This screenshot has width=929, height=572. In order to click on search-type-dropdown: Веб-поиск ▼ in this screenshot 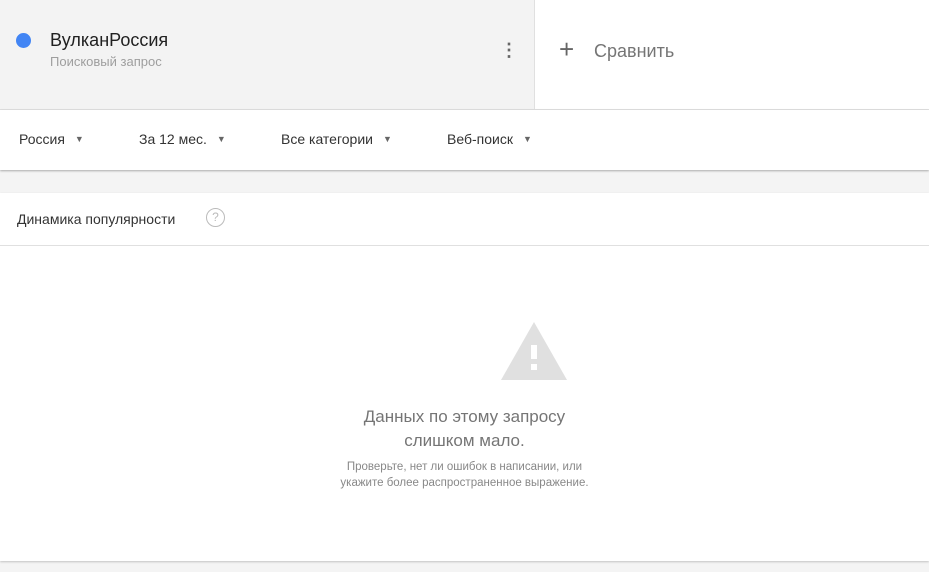, I will do `click(489, 139)`.